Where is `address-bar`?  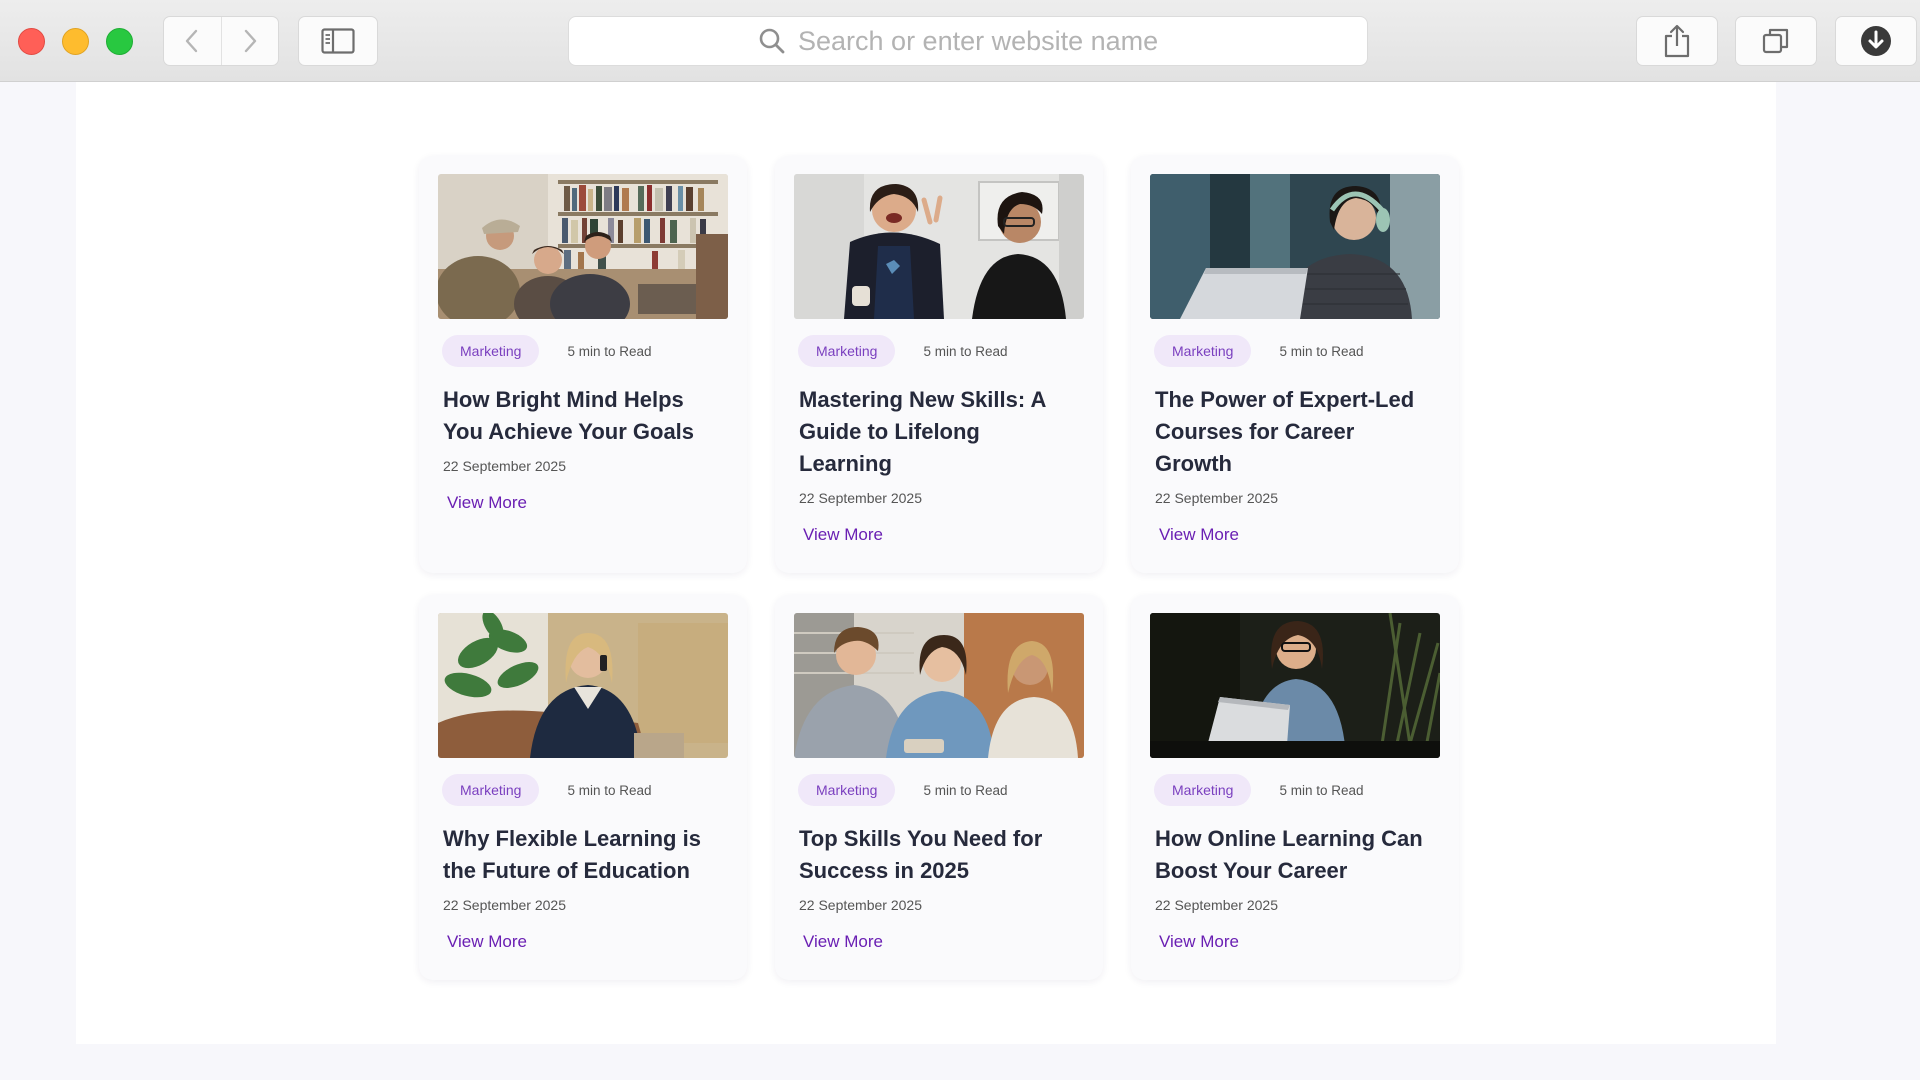 address-bar is located at coordinates (968, 41).